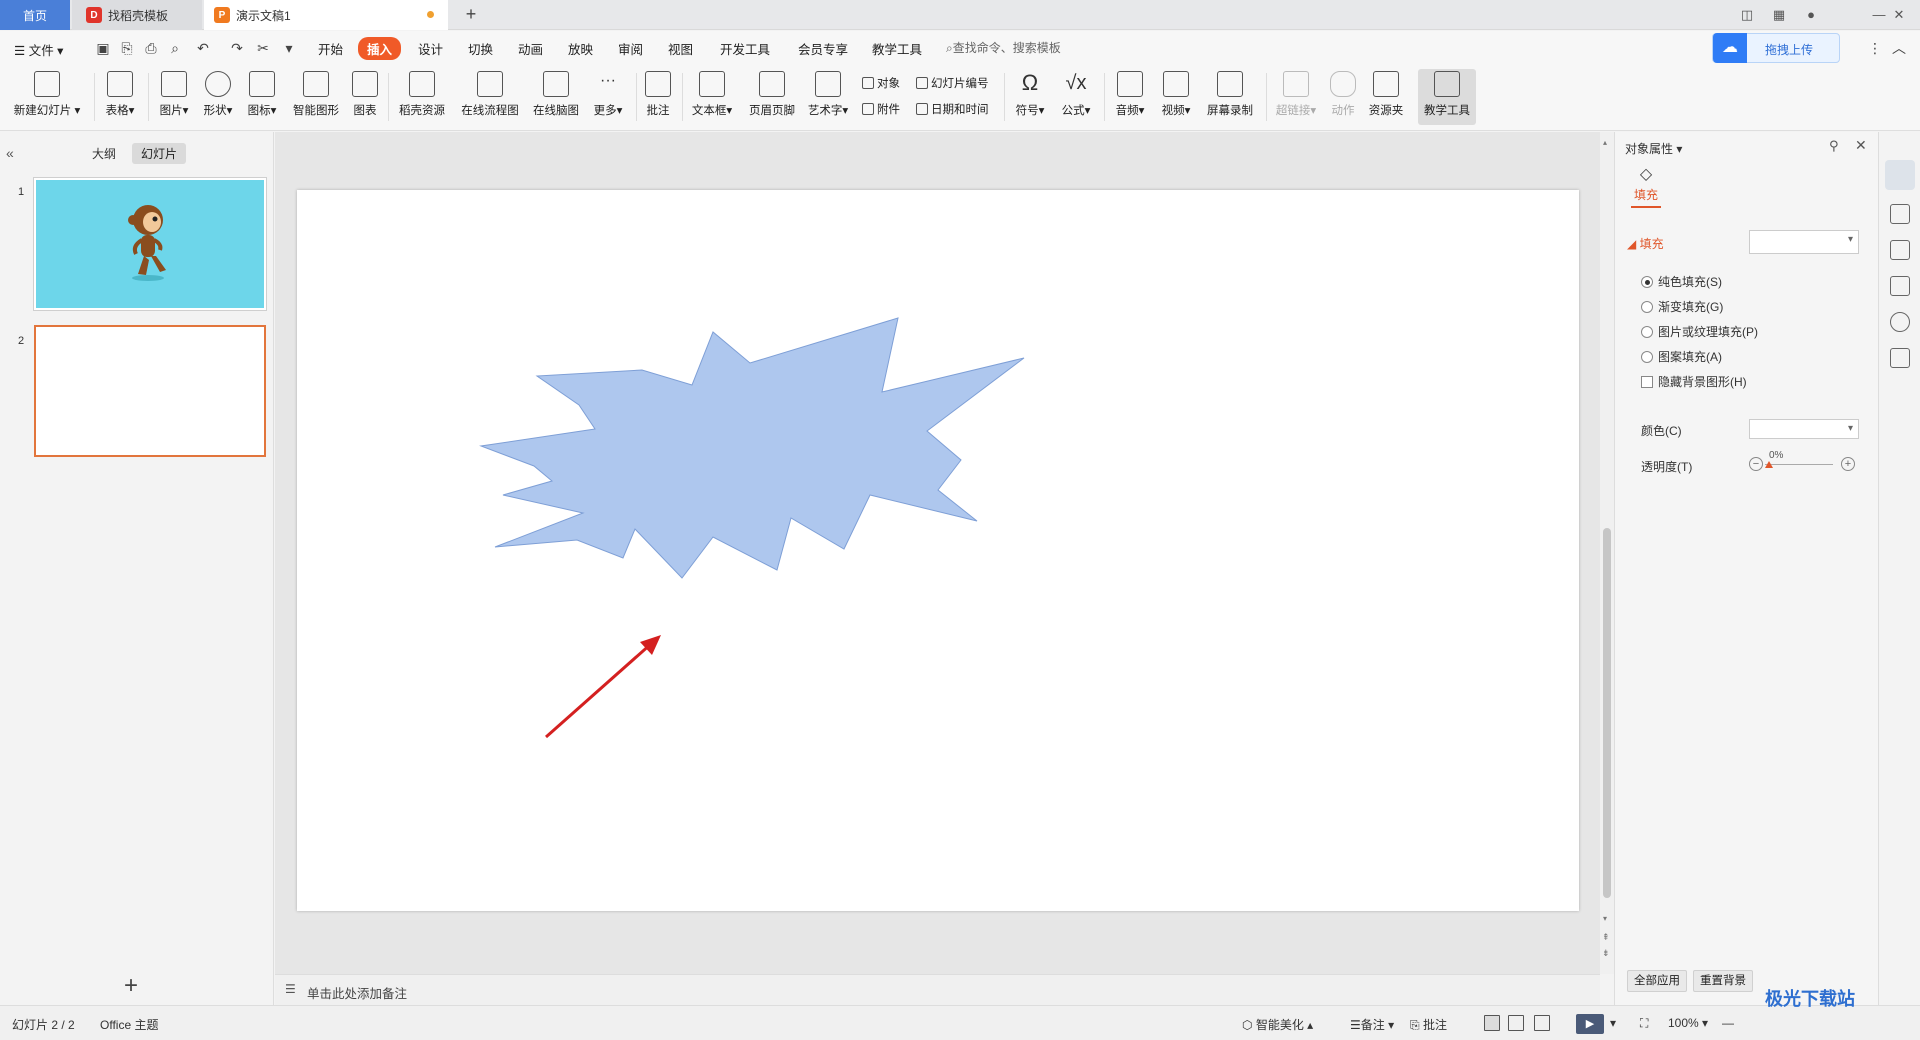 This screenshot has height=1040, width=1920. Describe the element at coordinates (422, 97) in the screenshot. I see `docer-resource-button: 稻壳资源` at that location.